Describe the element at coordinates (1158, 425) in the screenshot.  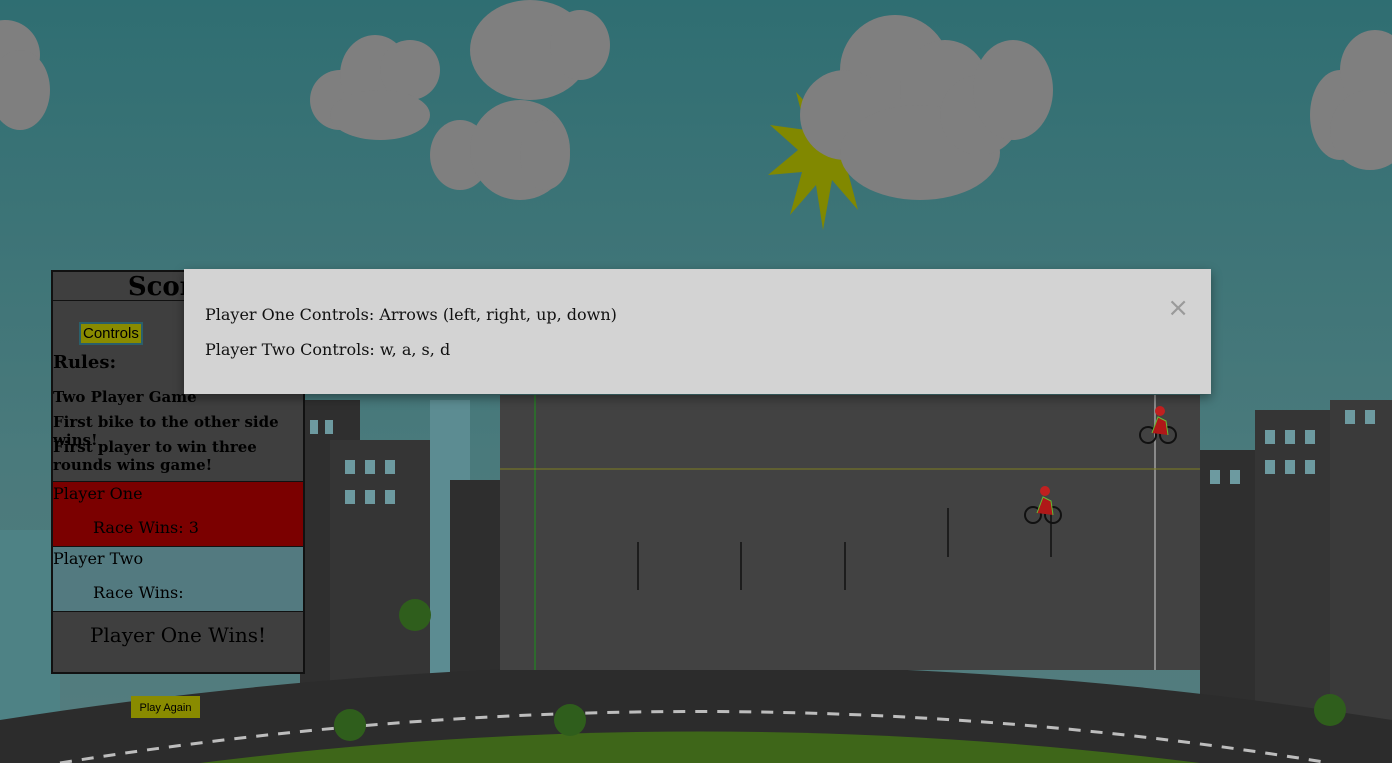
I see `player-one-bike-icon` at that location.